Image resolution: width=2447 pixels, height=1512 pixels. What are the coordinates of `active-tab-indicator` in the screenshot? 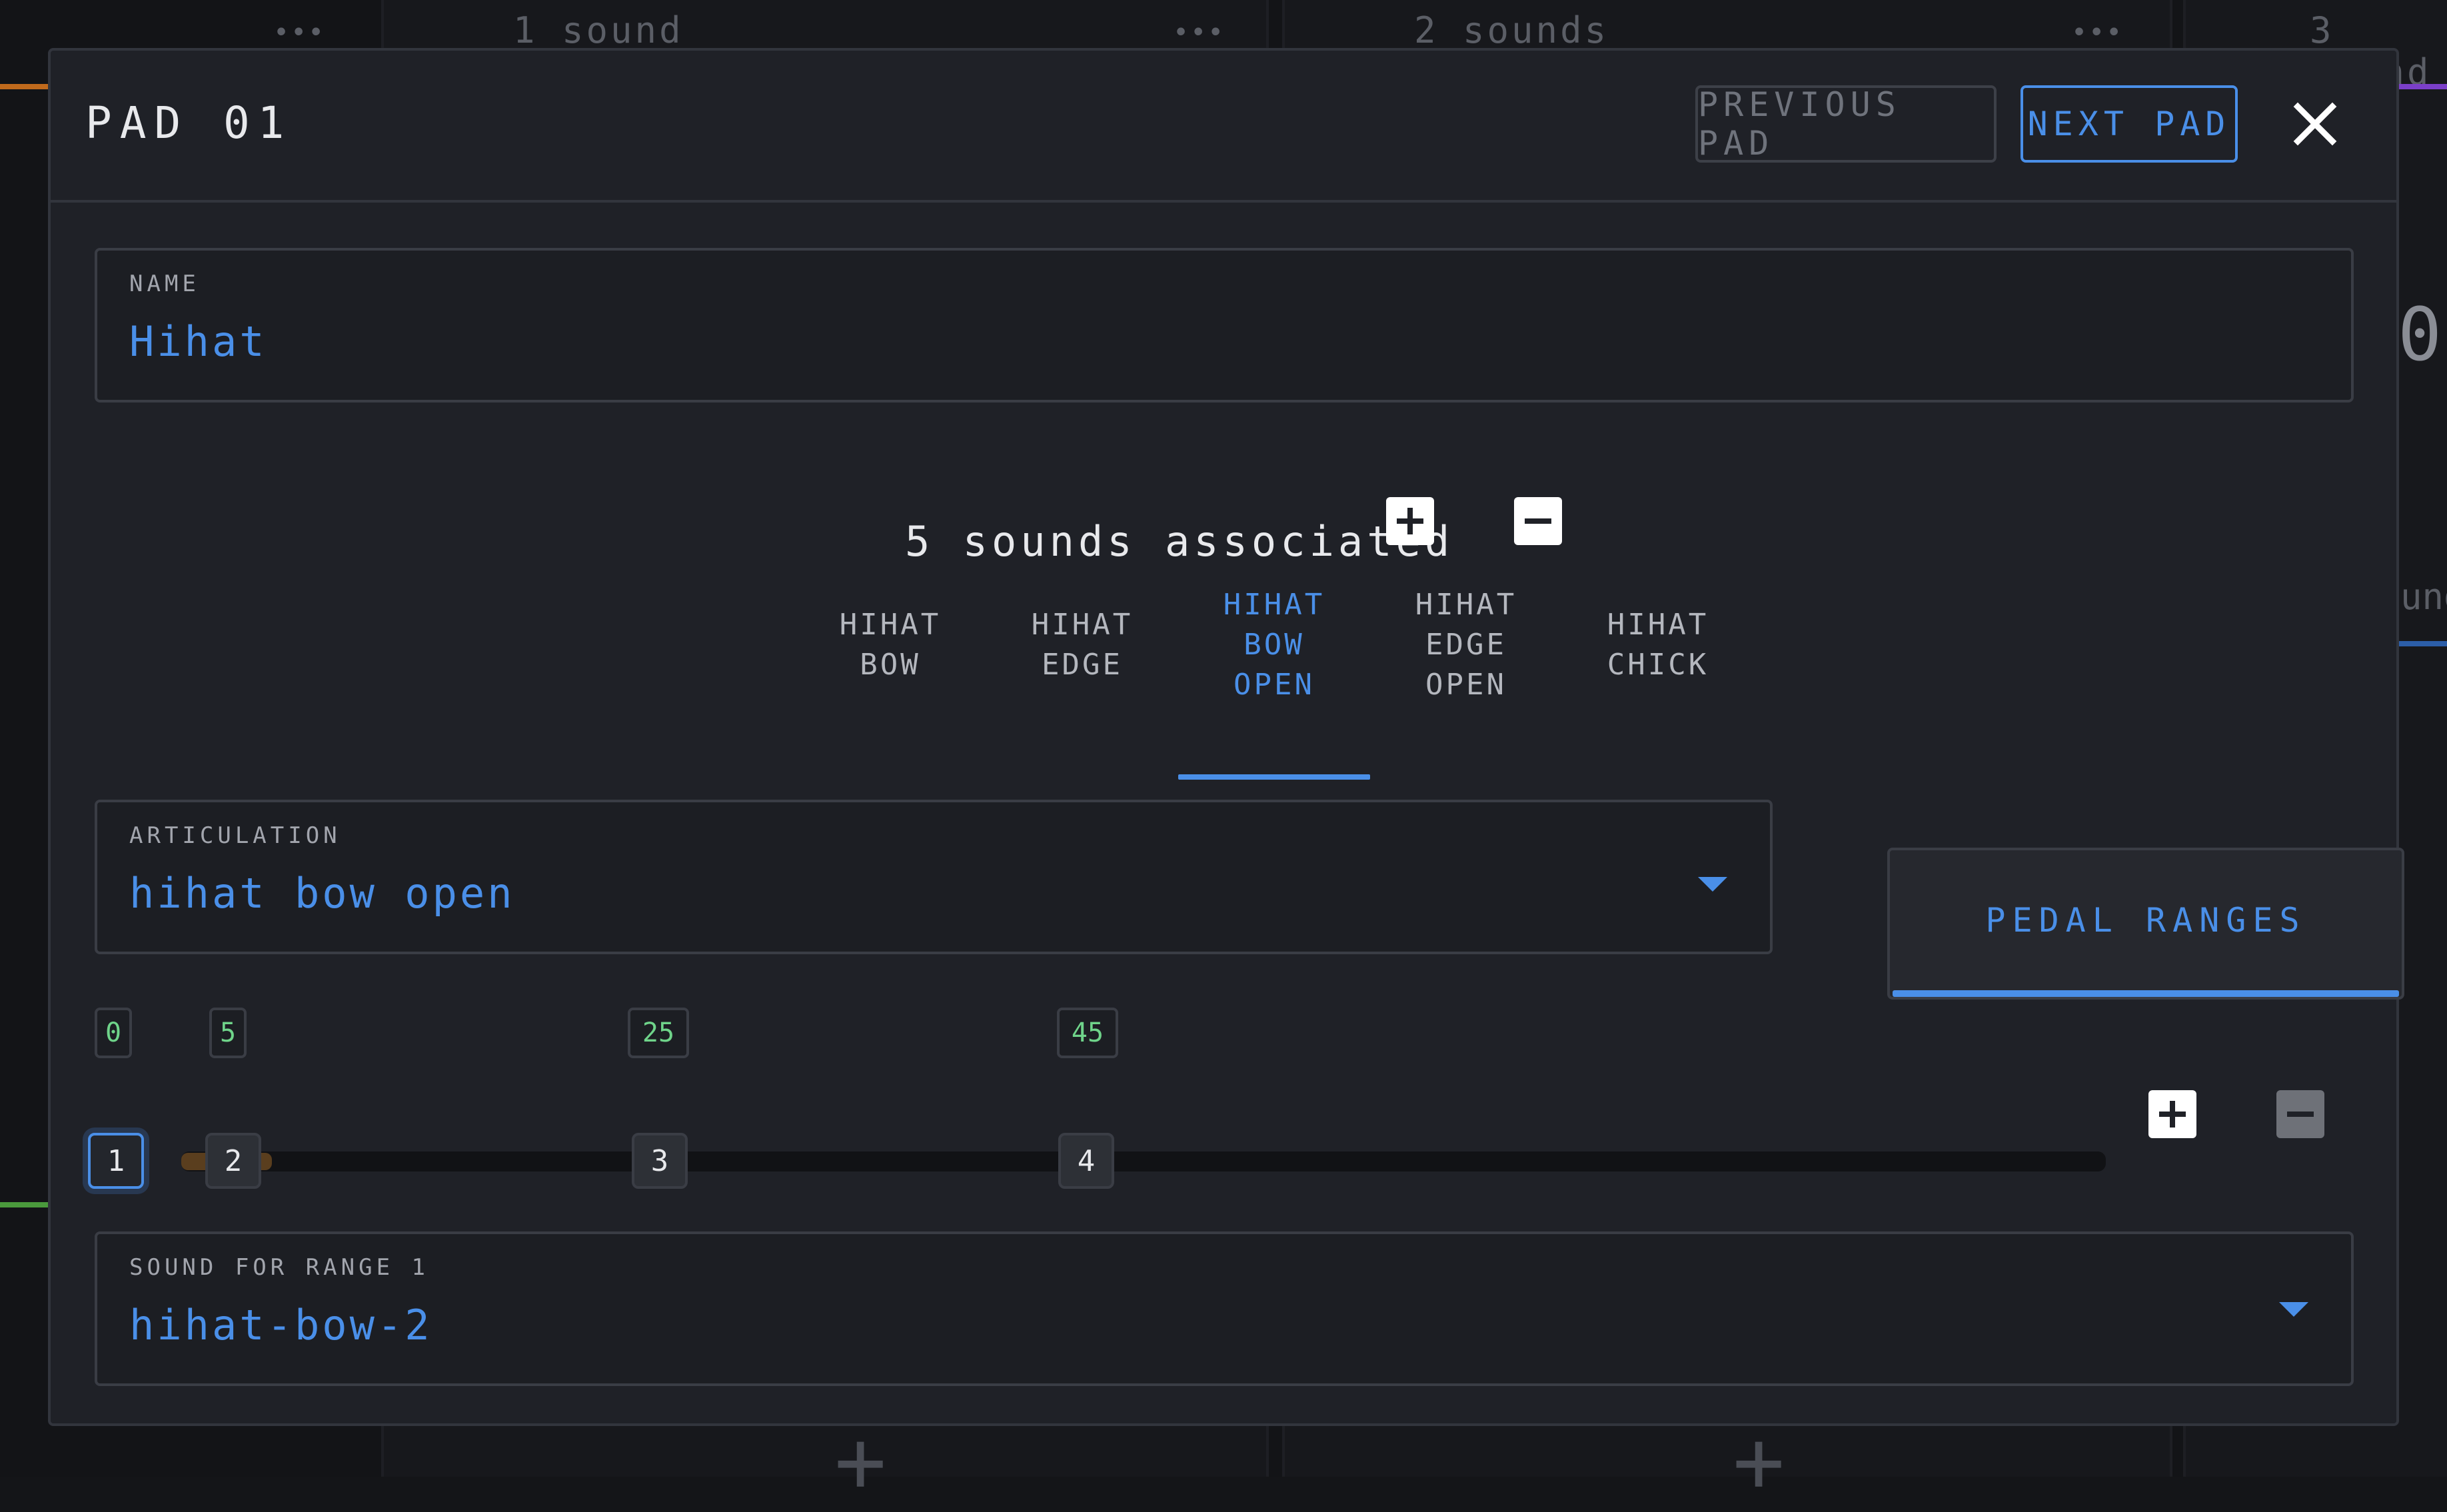 It's located at (1274, 777).